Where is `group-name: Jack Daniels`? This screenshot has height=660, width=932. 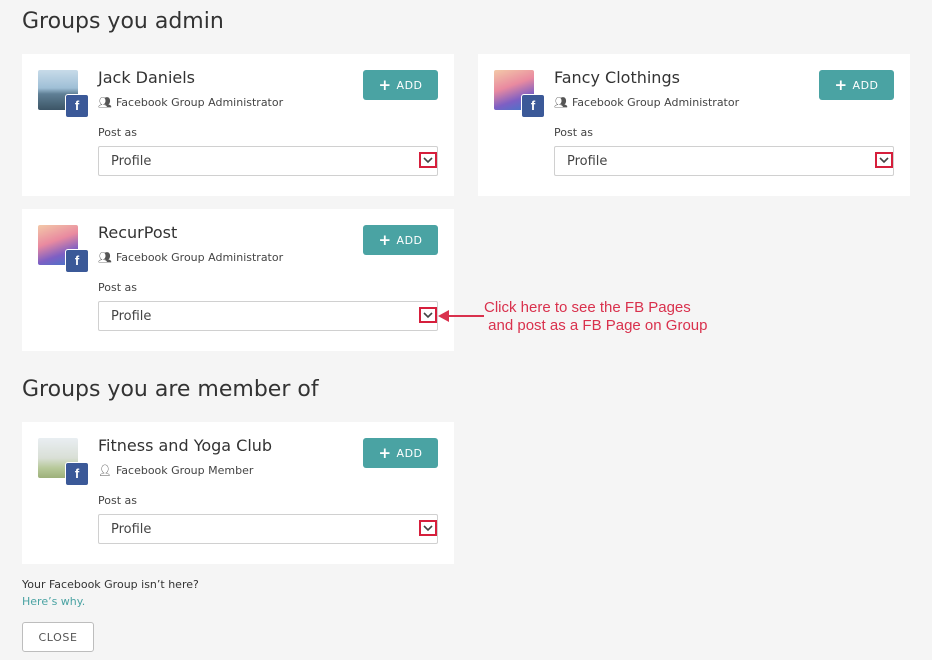
group-name: Jack Daniels is located at coordinates (147, 77).